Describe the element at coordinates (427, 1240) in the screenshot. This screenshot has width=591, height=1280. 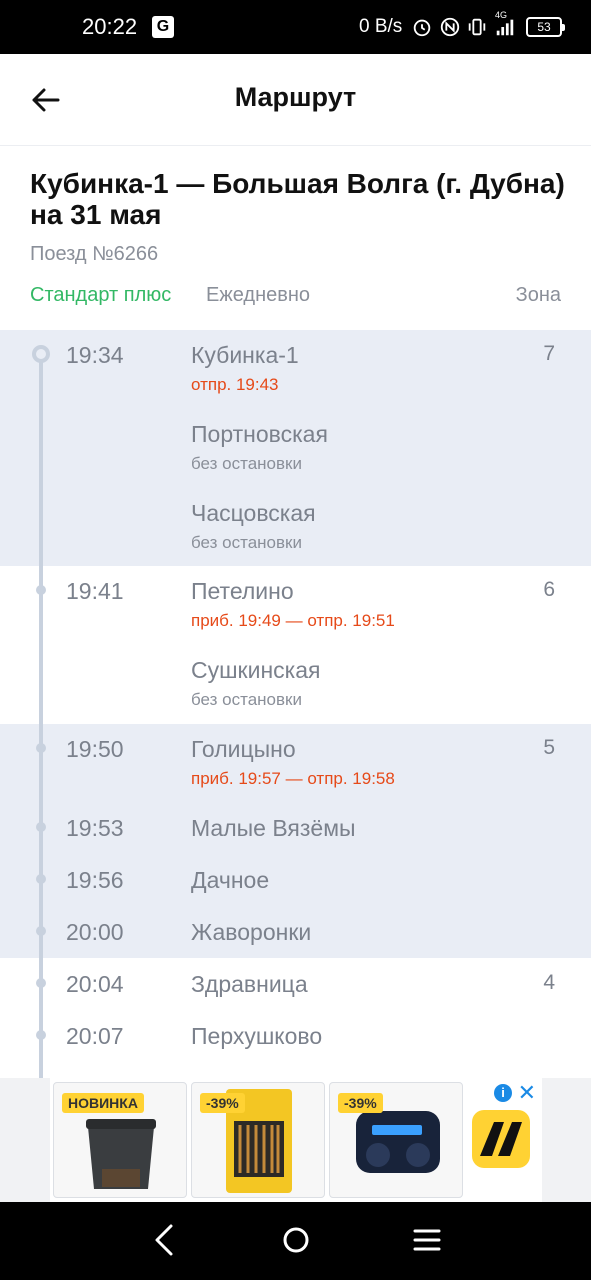
I see `menu-nav-icon` at that location.